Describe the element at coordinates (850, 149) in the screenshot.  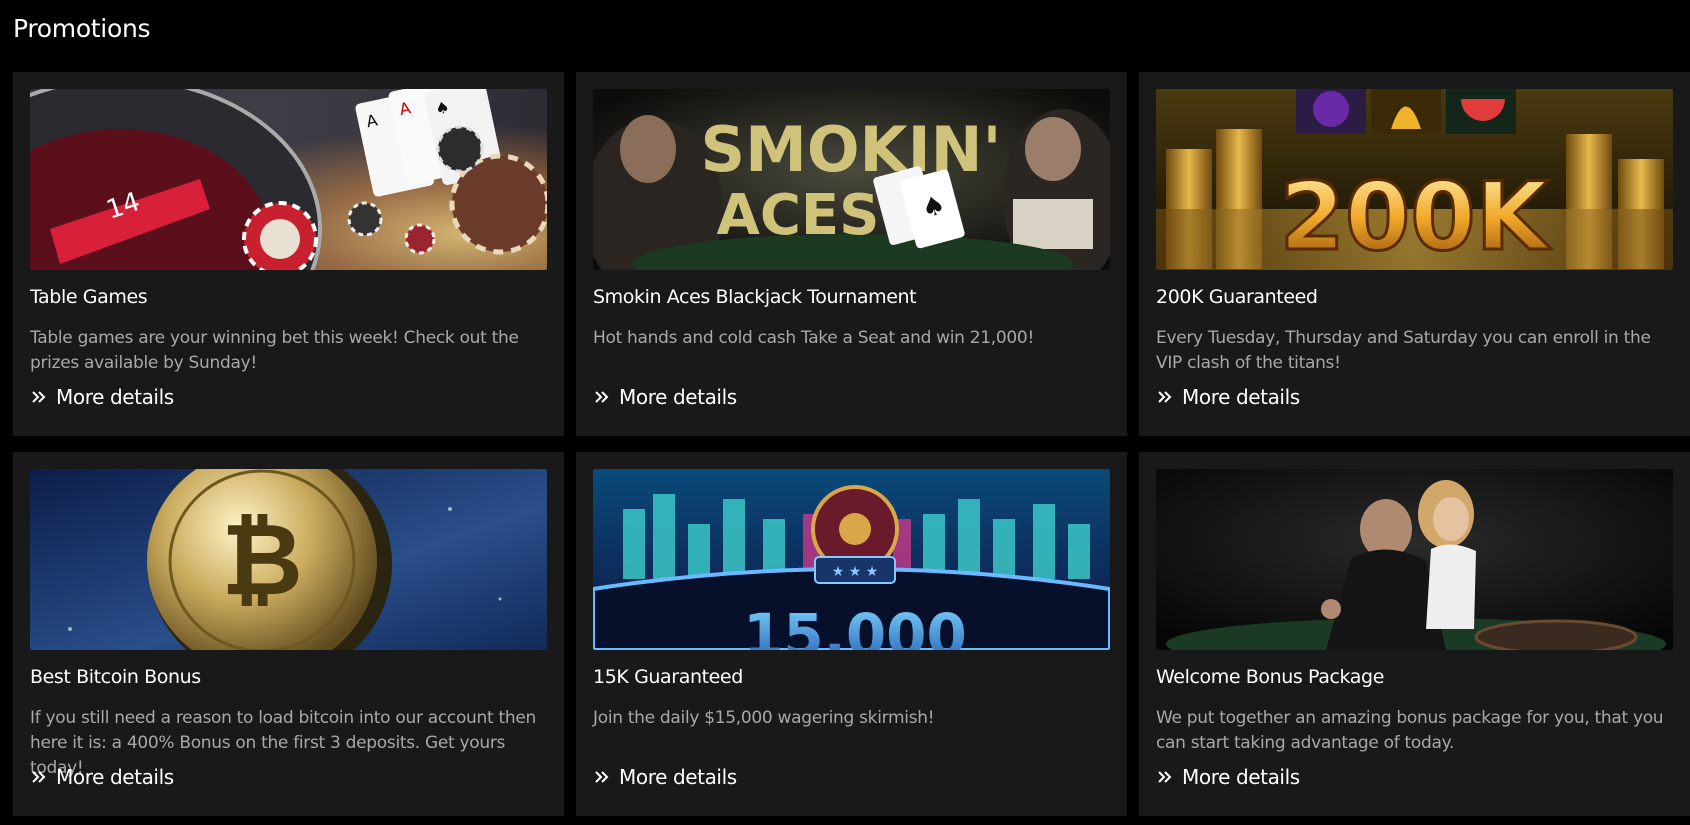
I see `svg-text: SMOKIN'` at that location.